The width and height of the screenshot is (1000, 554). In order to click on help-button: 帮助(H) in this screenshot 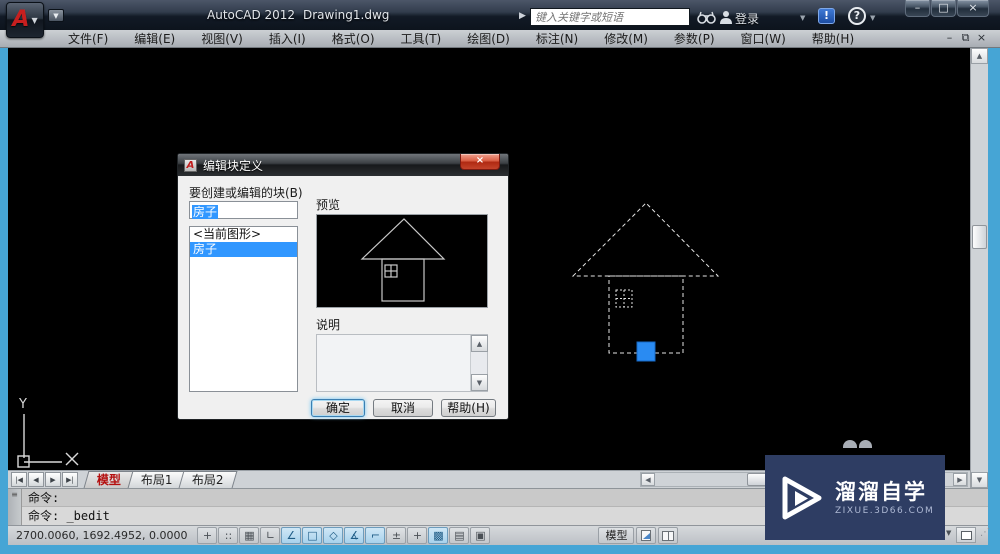, I will do `click(468, 408)`.